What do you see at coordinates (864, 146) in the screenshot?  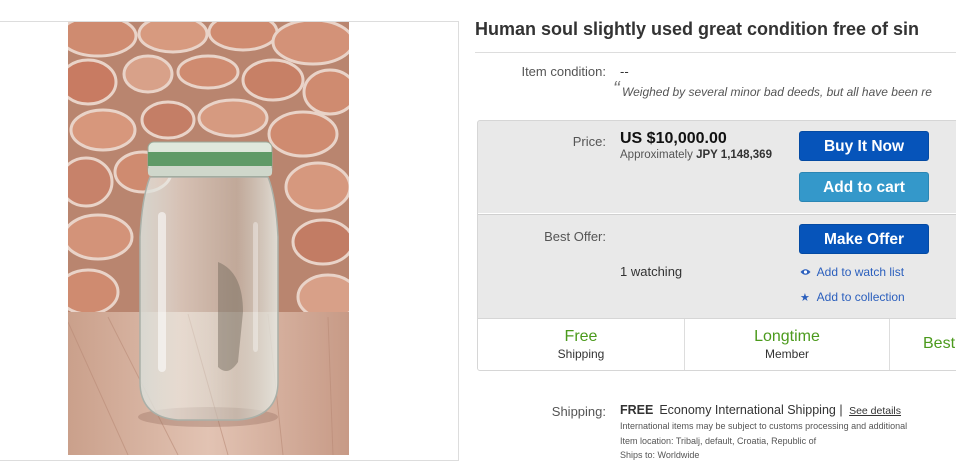 I see `buy-it-now-button: Buy It Now` at bounding box center [864, 146].